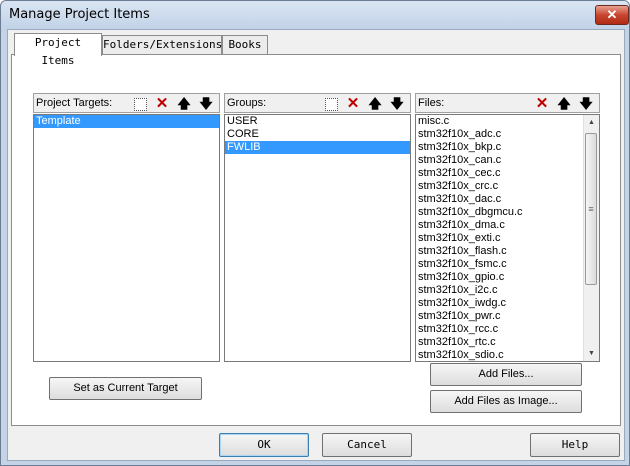 The height and width of the screenshot is (466, 630). What do you see at coordinates (206, 104) in the screenshot?
I see `move-target-down-icon: 🡇` at bounding box center [206, 104].